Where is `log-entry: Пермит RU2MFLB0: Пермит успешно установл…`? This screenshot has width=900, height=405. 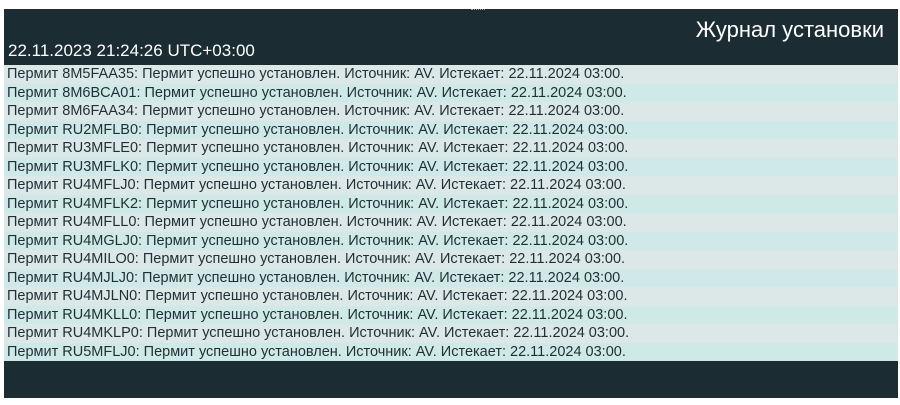 log-entry: Пермит RU2MFLB0: Пермит успешно установл… is located at coordinates (451, 129).